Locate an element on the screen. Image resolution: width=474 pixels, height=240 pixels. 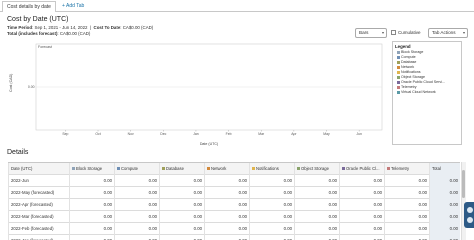
column-header: Total is located at coordinates (444, 169).